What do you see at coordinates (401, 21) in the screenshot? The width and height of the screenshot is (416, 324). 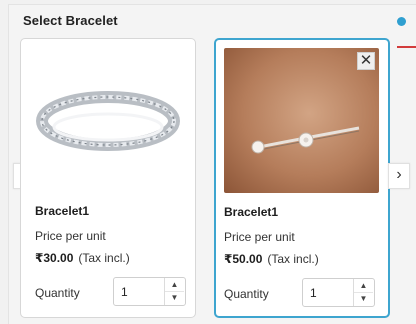 I see `info-dot-icon` at bounding box center [401, 21].